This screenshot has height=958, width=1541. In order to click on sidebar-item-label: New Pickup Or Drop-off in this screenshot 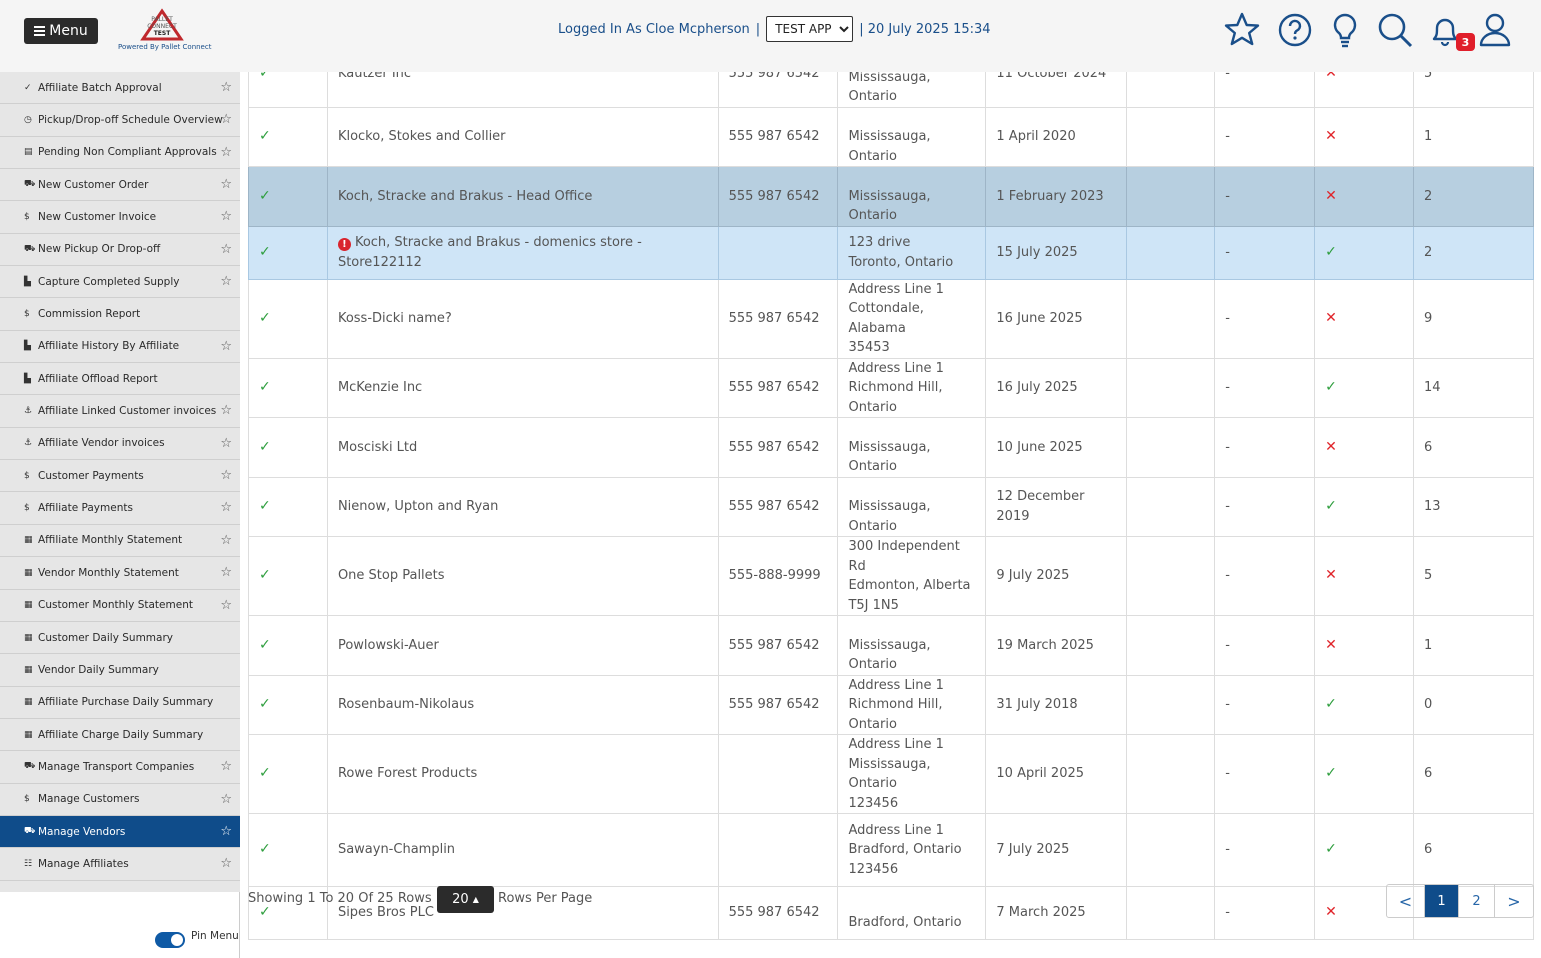, I will do `click(99, 249)`.